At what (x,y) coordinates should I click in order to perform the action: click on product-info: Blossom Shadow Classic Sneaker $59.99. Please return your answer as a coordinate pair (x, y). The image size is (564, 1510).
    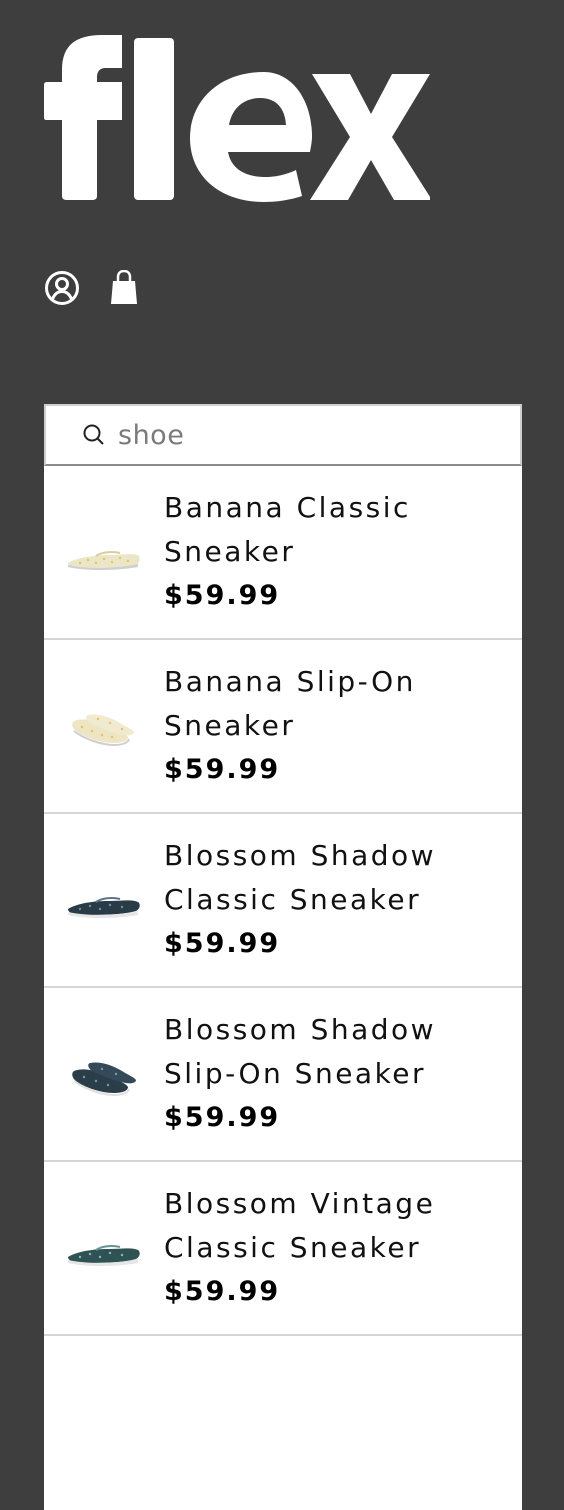
    Looking at the image, I should click on (324, 900).